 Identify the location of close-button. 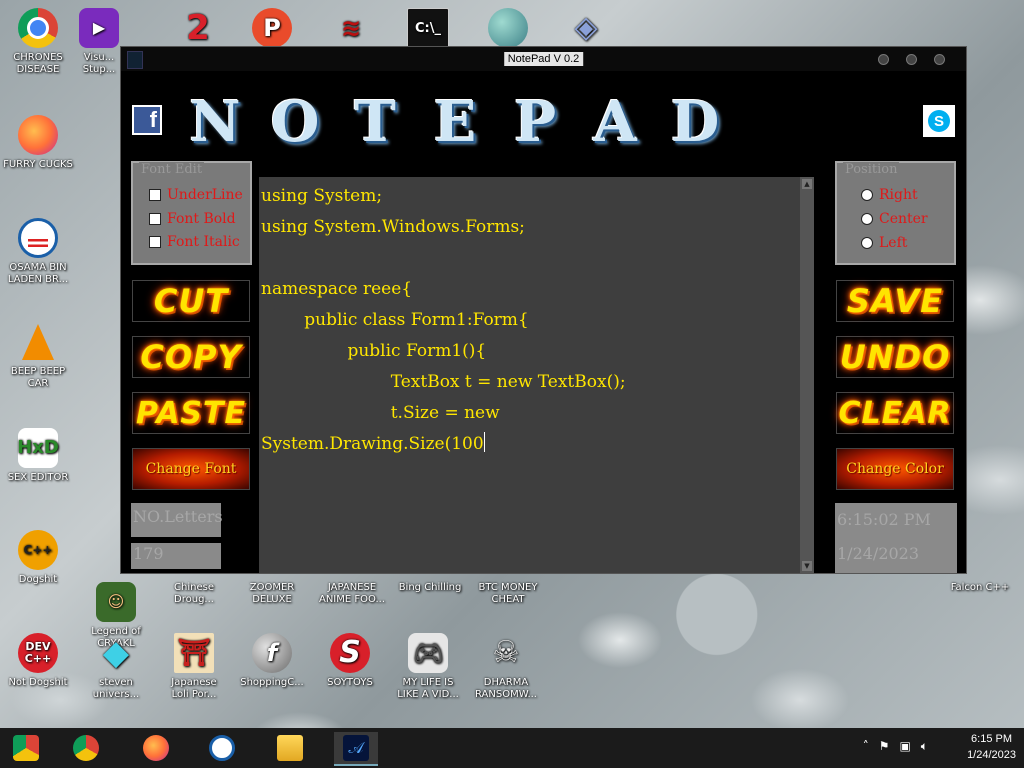
(939, 59).